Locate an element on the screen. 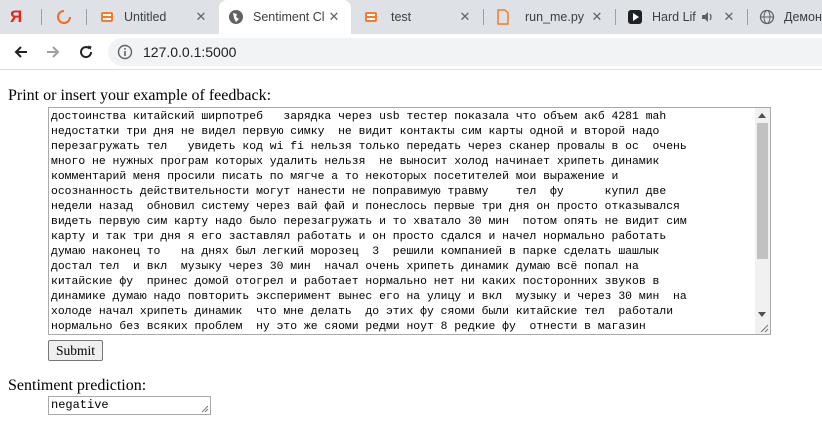  back-arrow-icon is located at coordinates (20, 52).